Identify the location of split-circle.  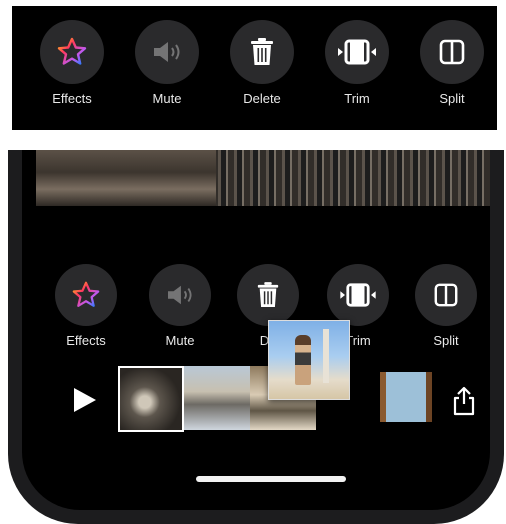
(452, 52).